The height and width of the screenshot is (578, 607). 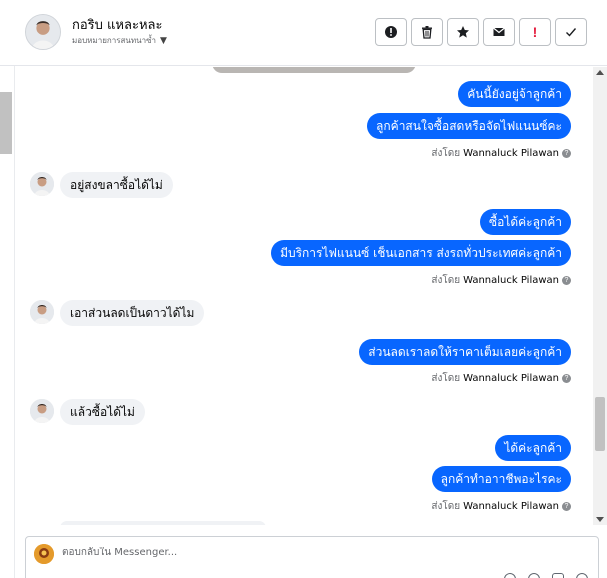 What do you see at coordinates (533, 448) in the screenshot?
I see `outgoing-message: ได้ค่ะลูกค้า` at bounding box center [533, 448].